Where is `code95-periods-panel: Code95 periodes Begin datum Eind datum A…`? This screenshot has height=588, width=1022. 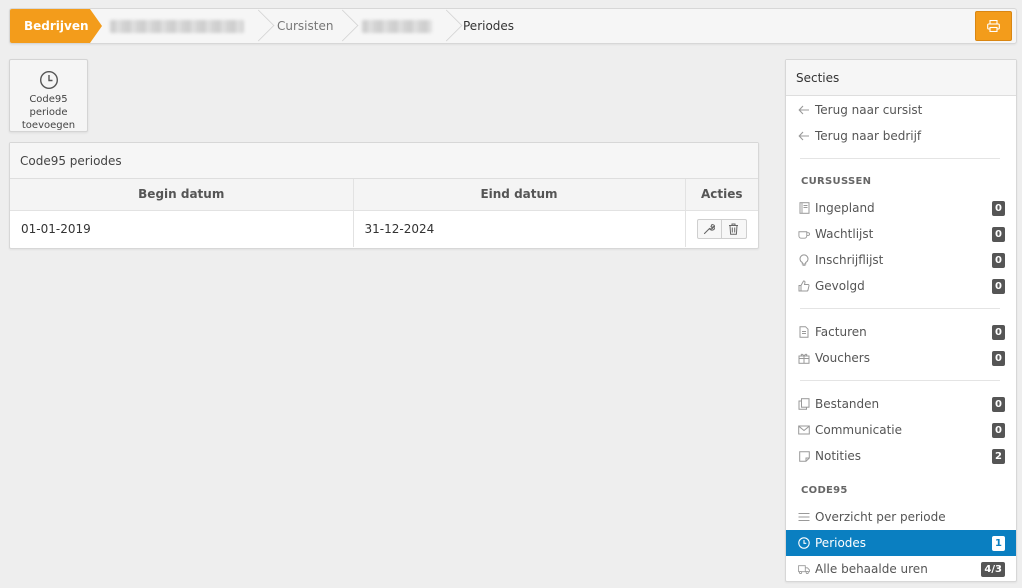
code95-periods-panel: Code95 periodes Begin datum Eind datum A… is located at coordinates (384, 195).